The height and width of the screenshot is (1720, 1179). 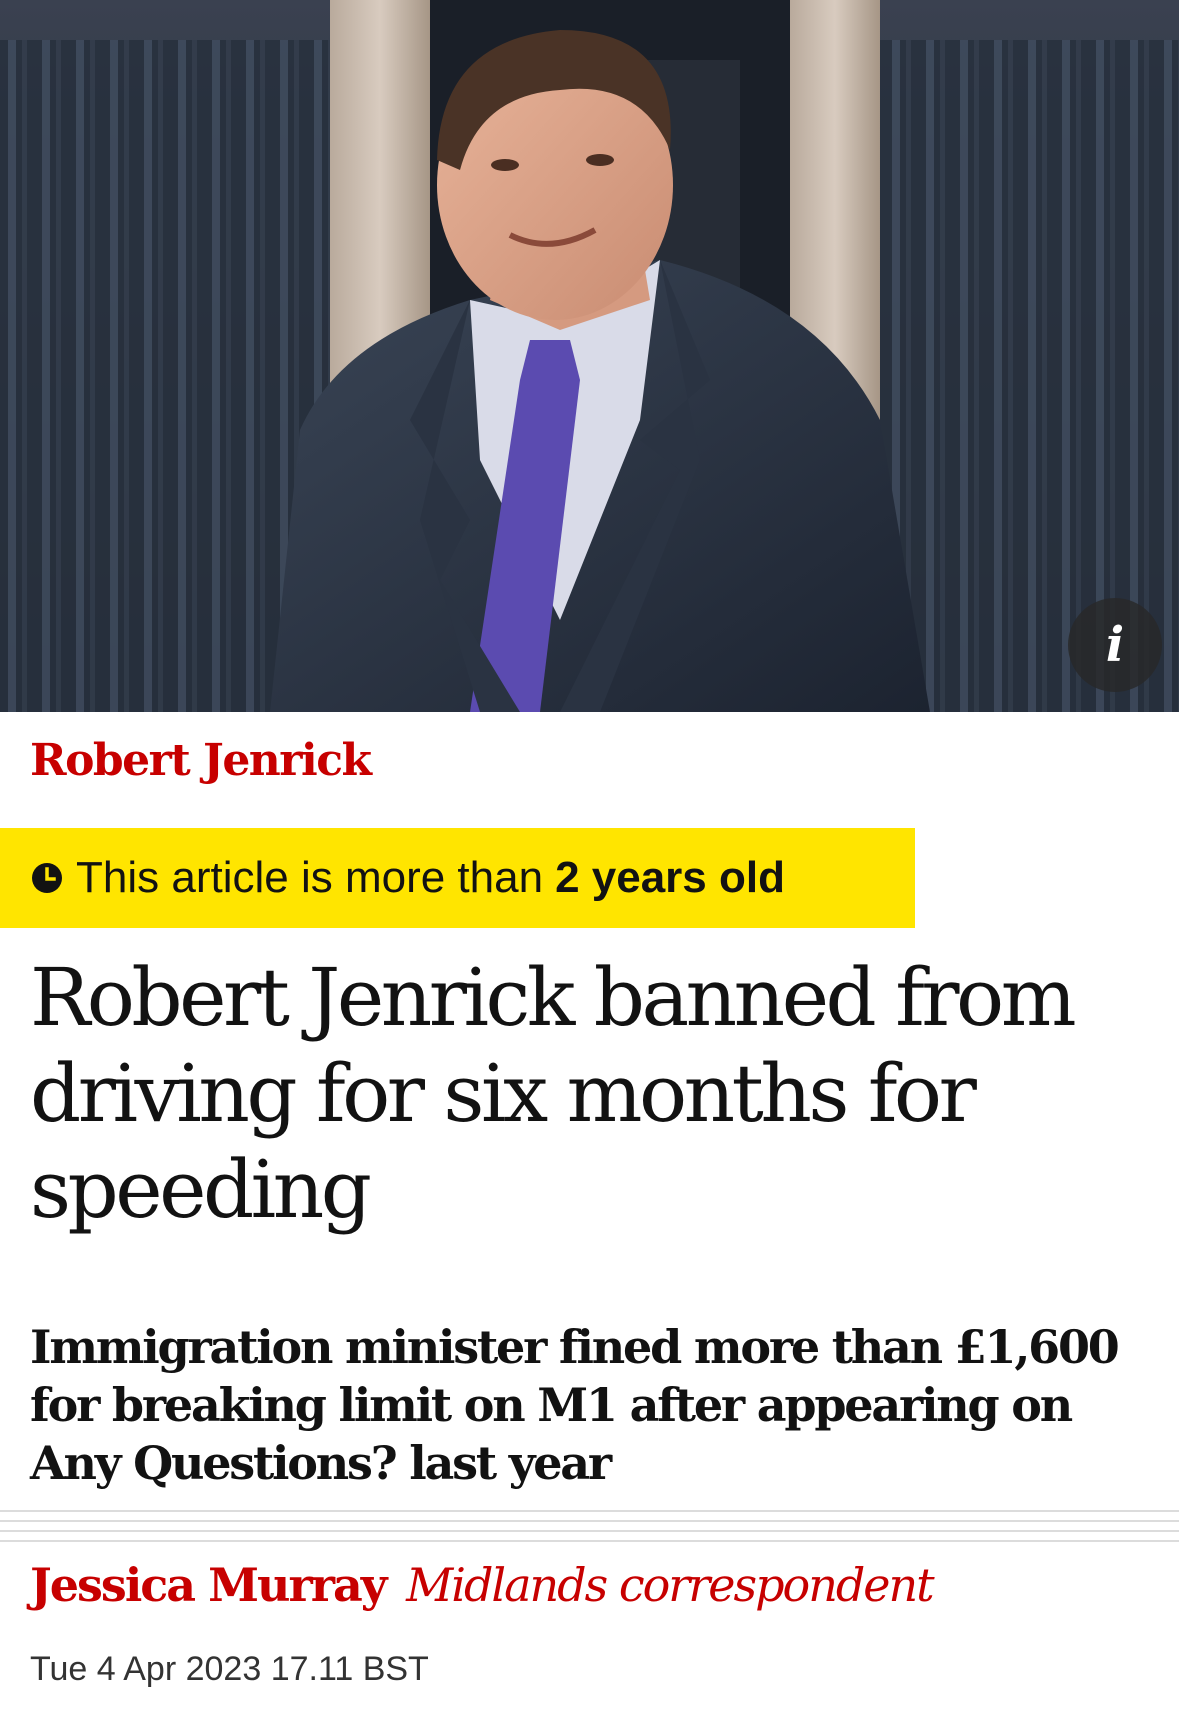 I want to click on article-age-warning: This article is more than 2 years old, so click(x=457, y=878).